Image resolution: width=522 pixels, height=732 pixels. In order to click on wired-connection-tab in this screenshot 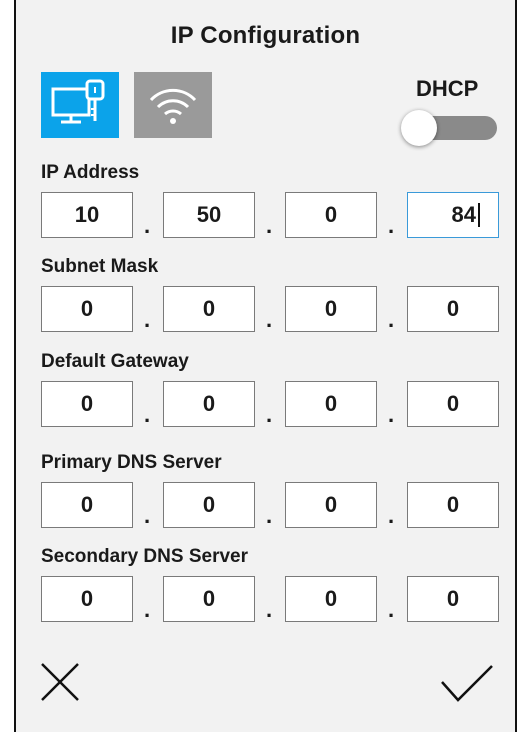, I will do `click(80, 105)`.